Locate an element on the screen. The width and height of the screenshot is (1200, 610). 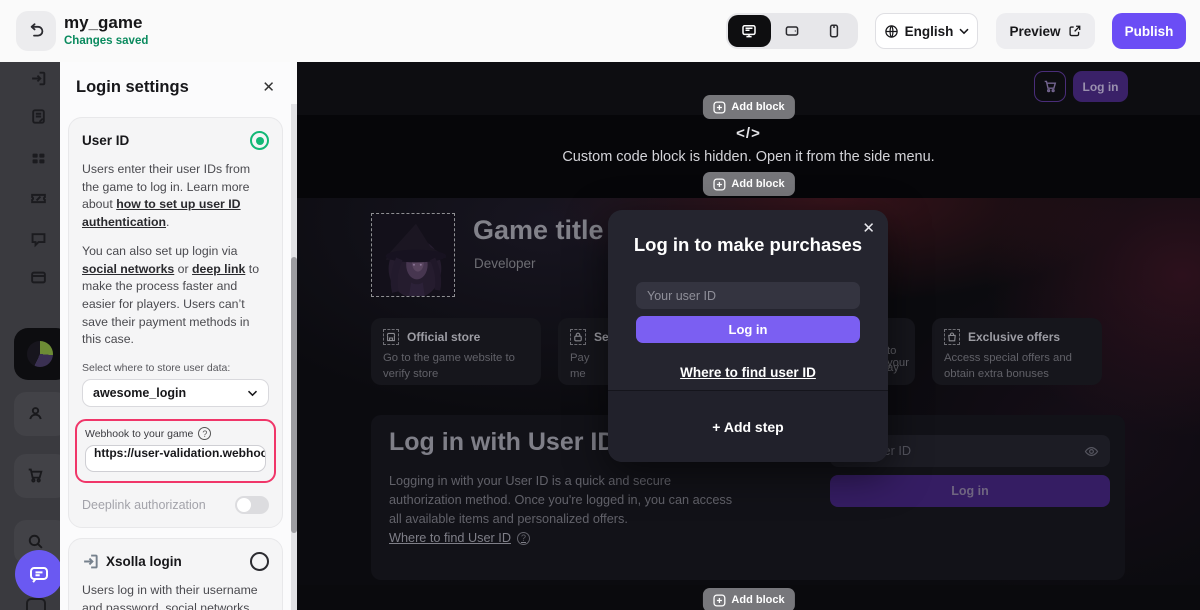
close-icon: ✕ is located at coordinates (268, 87).